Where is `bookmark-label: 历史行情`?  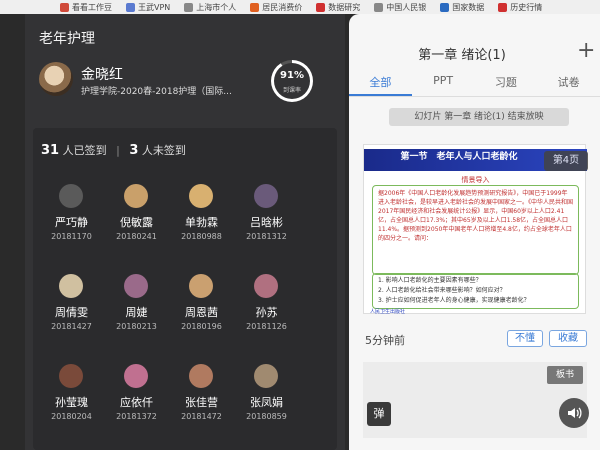
bookmark-label: 历史行情 is located at coordinates (526, 7).